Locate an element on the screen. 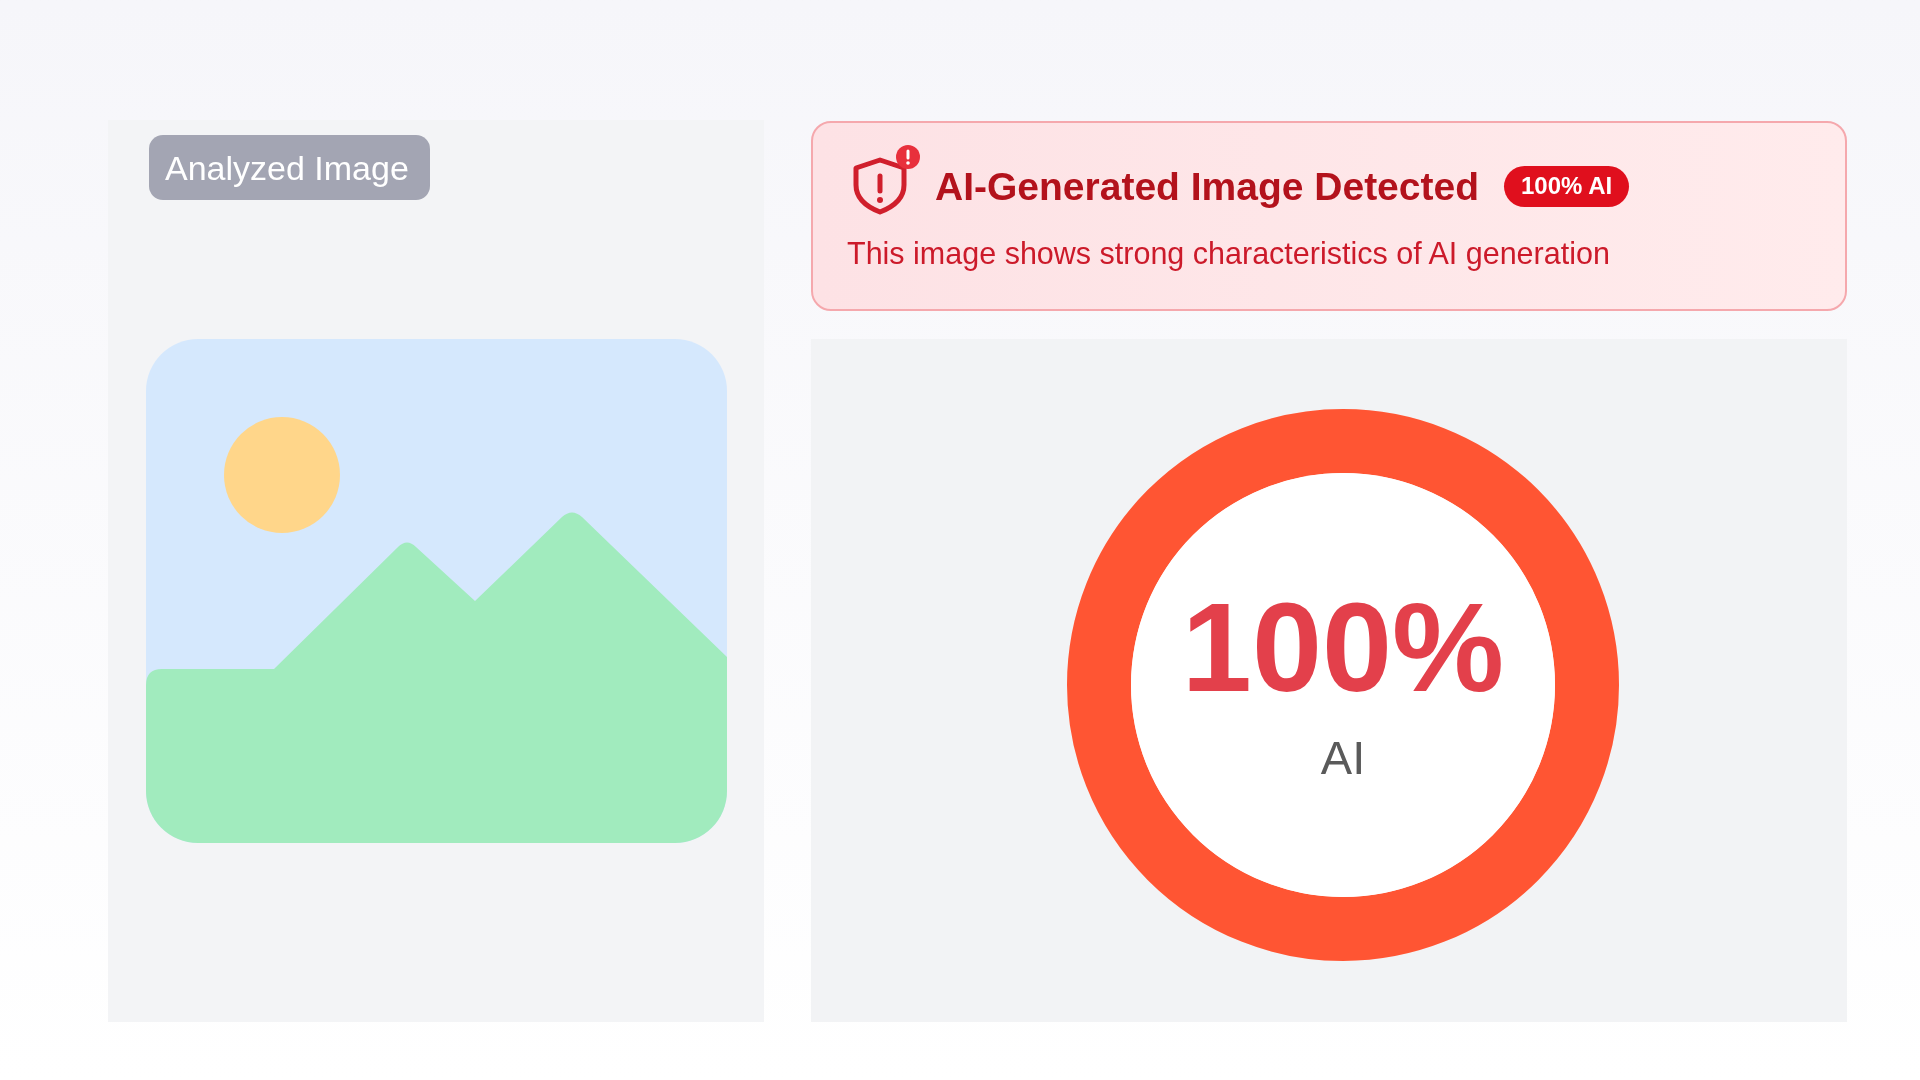  alert-message: This image shows strong characteristics of AI generation is located at coordinates (1228, 253).